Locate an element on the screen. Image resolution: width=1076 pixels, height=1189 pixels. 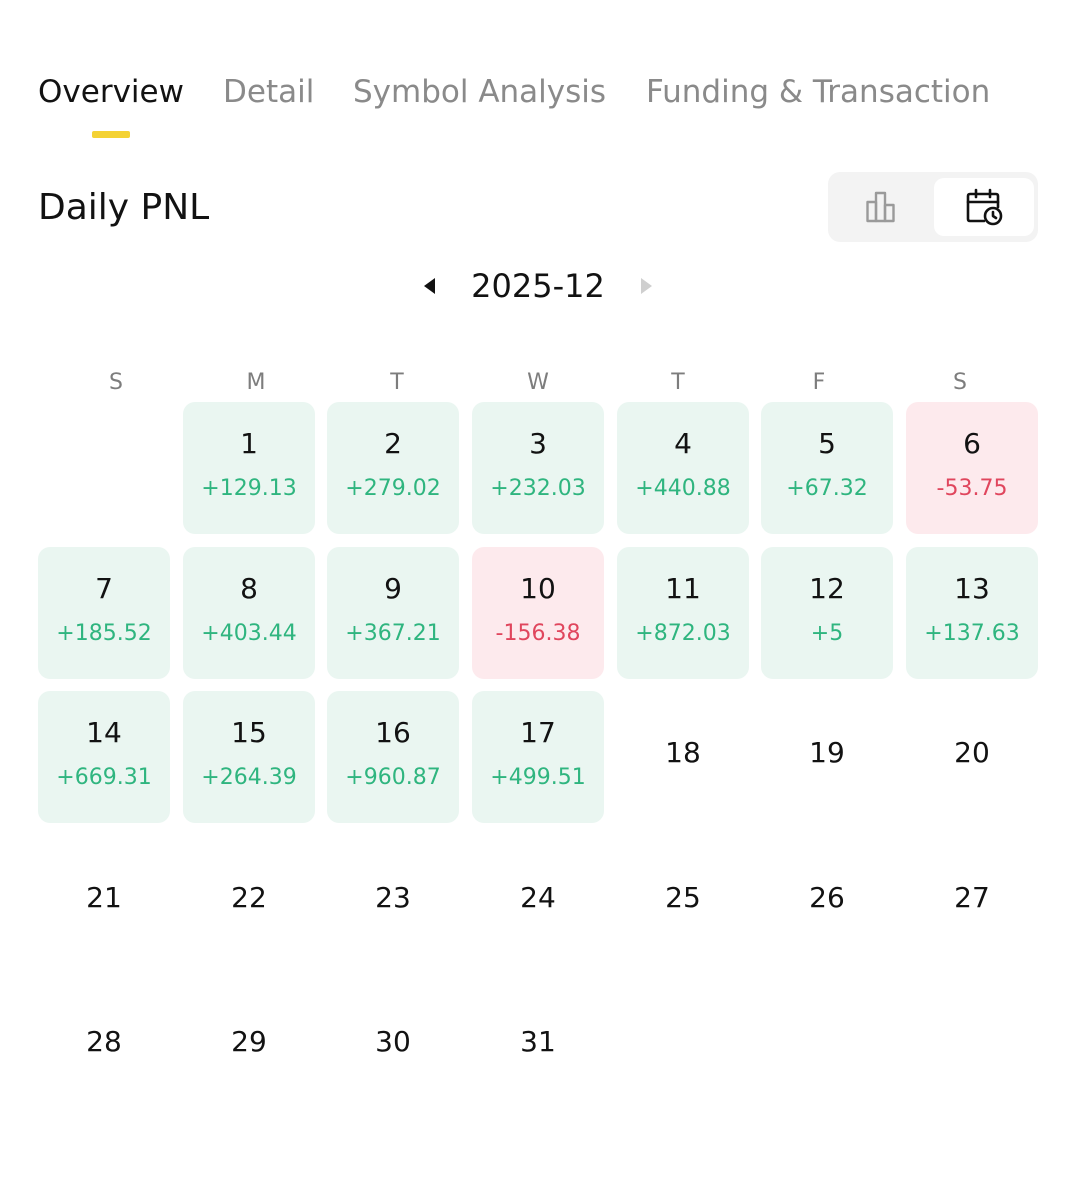
day-pnl-value: +440.88 is located at coordinates (683, 488).